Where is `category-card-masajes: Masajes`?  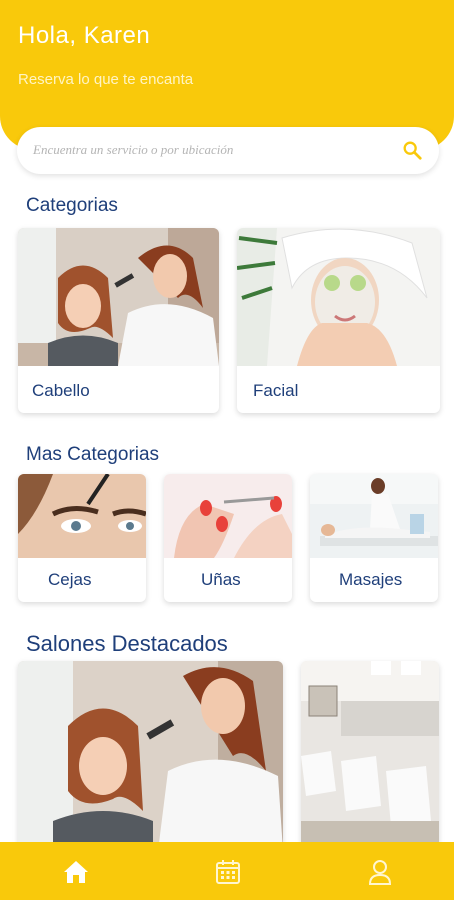
category-card-masajes: Masajes is located at coordinates (374, 538).